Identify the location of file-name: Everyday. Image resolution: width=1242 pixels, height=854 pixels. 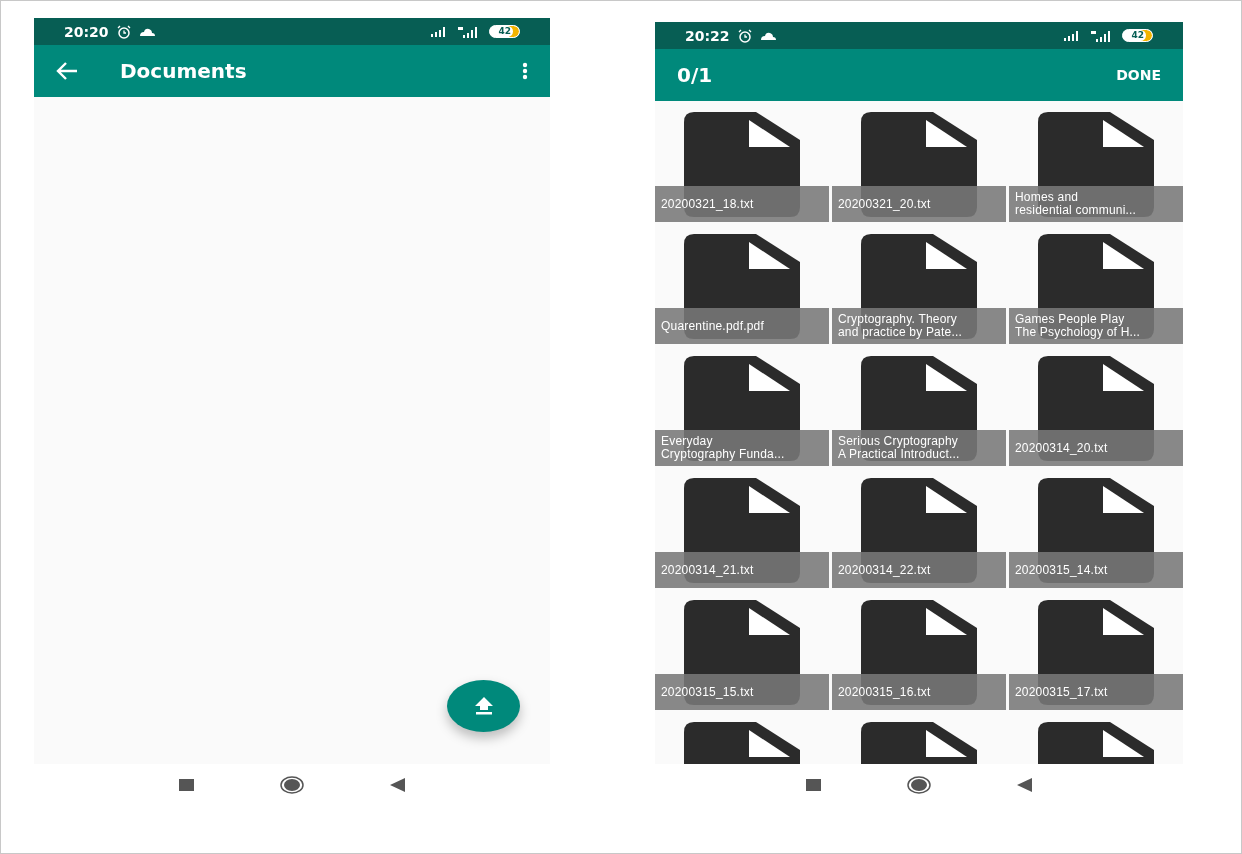
(687, 441).